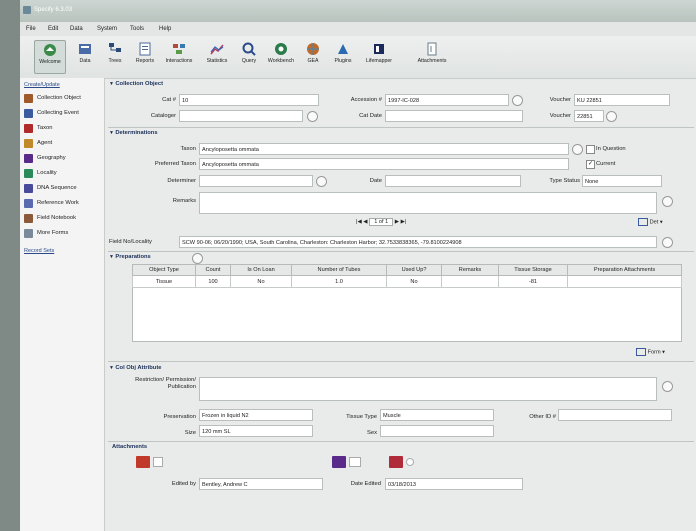 This screenshot has height=531, width=696. Describe the element at coordinates (379, 56) in the screenshot. I see `toolbar-lifemapper-button: Lifemapper` at that location.